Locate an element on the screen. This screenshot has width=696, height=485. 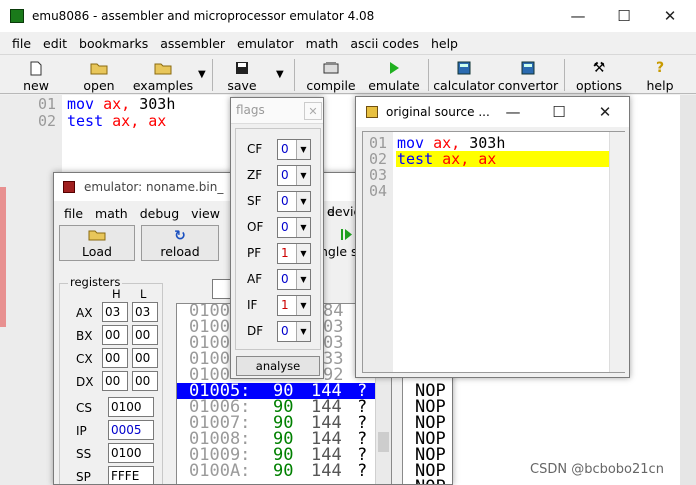
reg-label-ip: IP is located at coordinates (81, 431).